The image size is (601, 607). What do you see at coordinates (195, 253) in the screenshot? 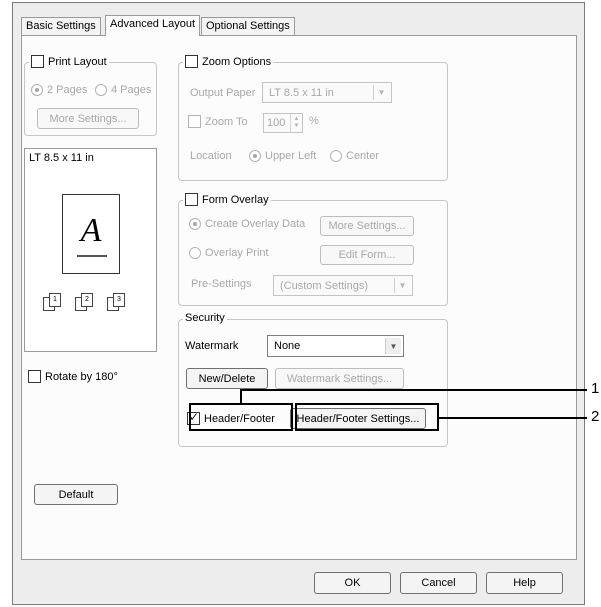
I see `radio-overlay-print-dot` at bounding box center [195, 253].